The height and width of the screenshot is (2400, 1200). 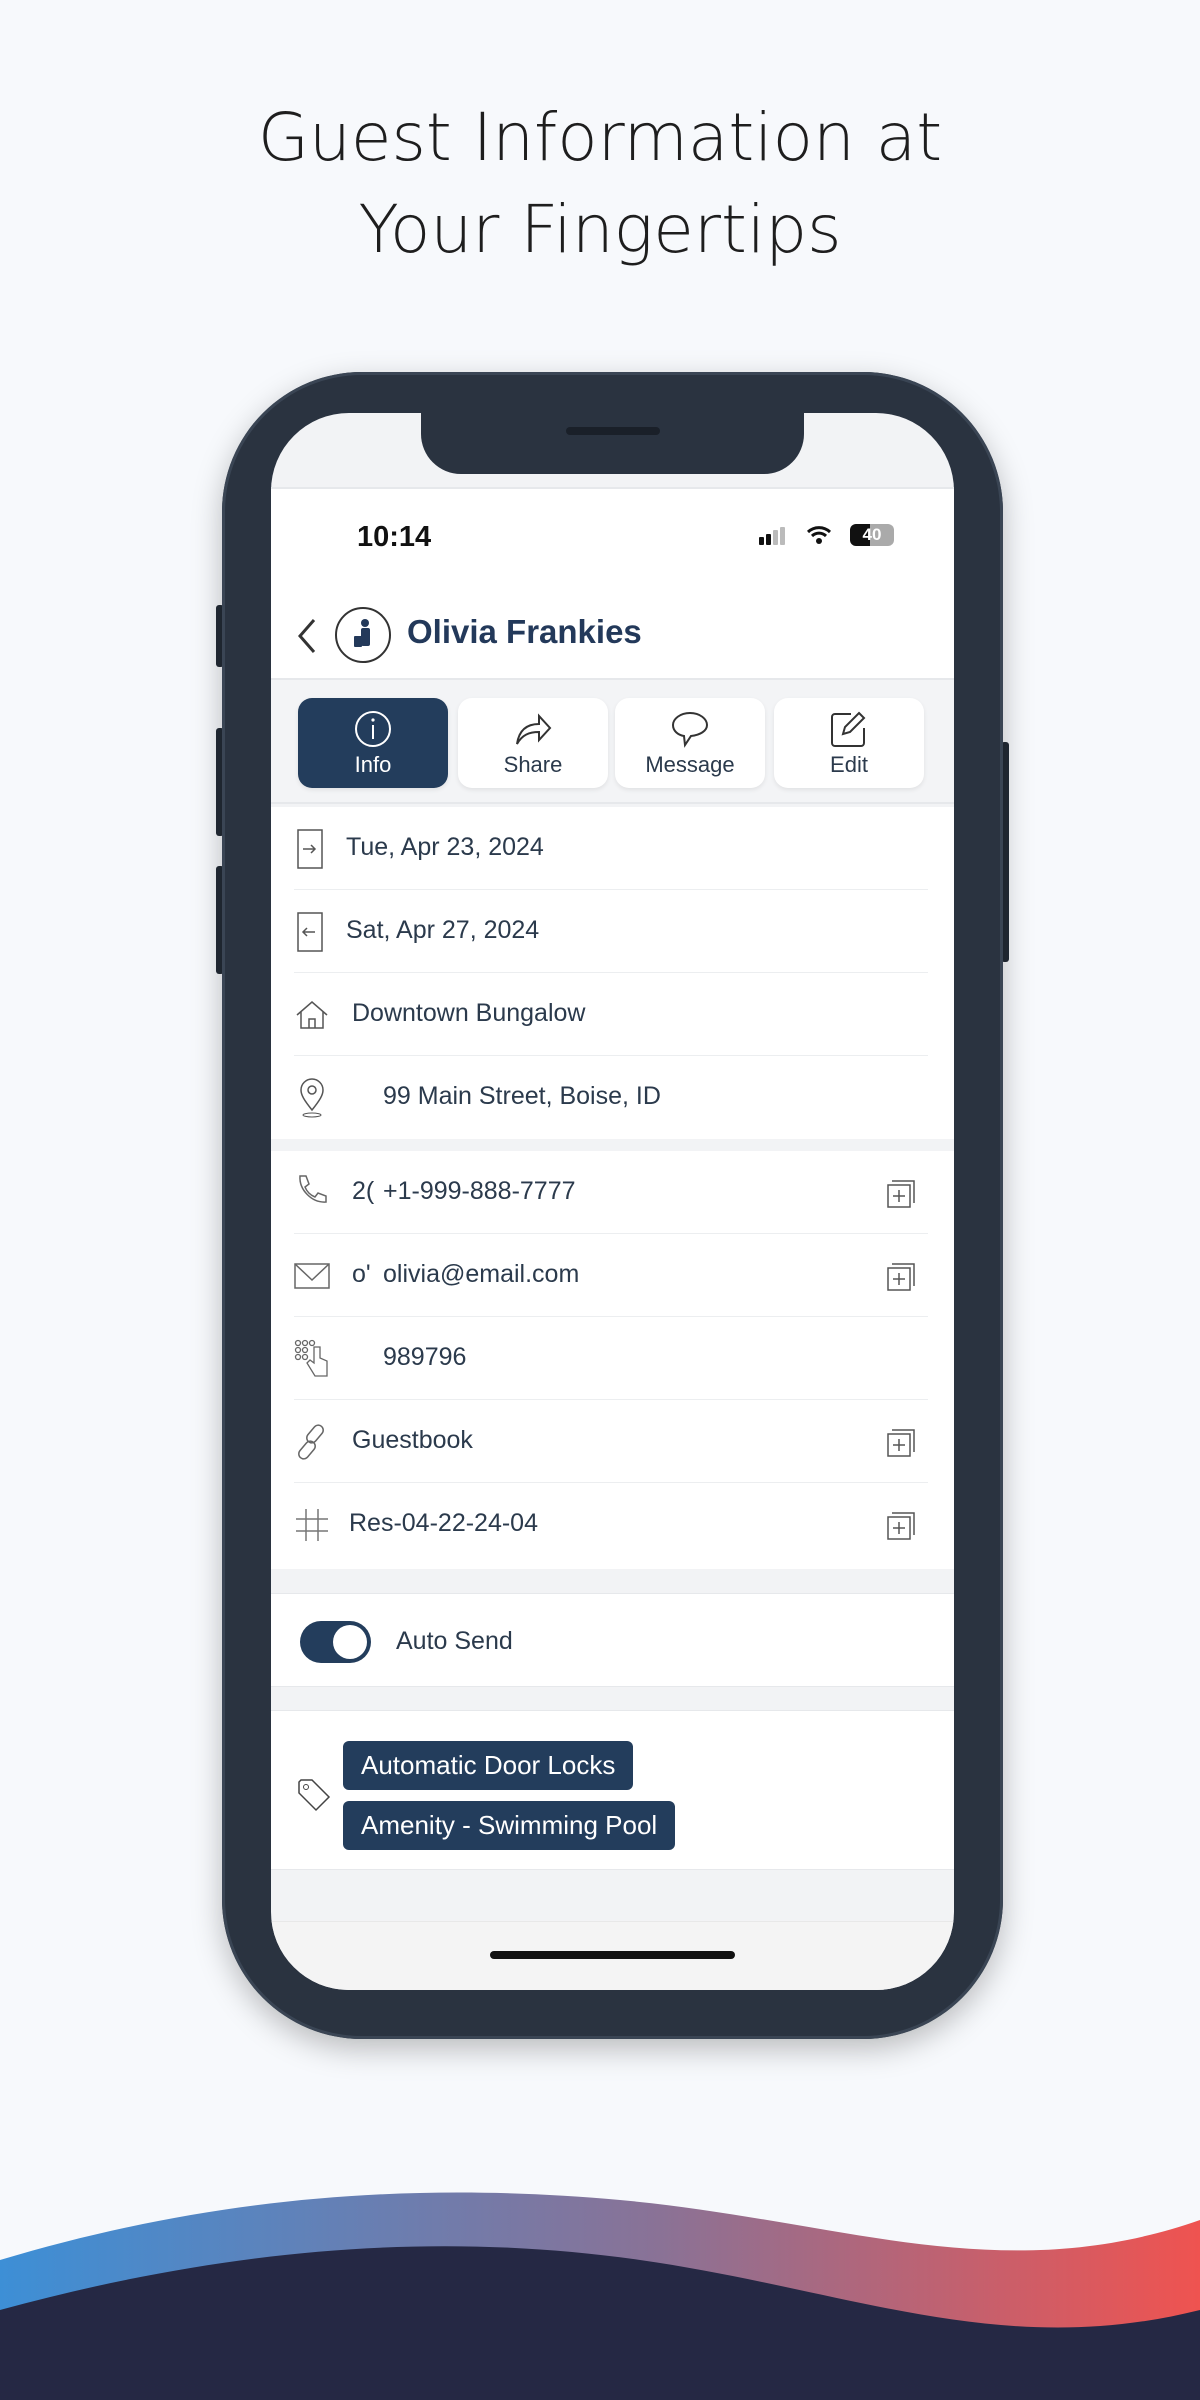 I want to click on door-enter-icon, so click(x=310, y=849).